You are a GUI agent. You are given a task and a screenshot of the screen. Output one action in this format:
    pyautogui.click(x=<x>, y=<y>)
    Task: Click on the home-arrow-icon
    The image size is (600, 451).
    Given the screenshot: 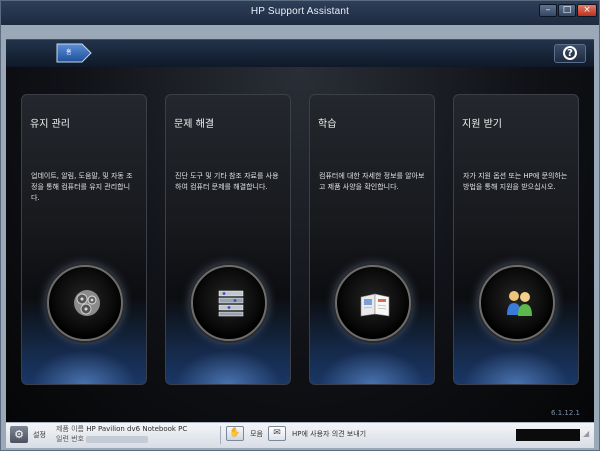 What is the action you would take?
    pyautogui.click(x=74, y=53)
    